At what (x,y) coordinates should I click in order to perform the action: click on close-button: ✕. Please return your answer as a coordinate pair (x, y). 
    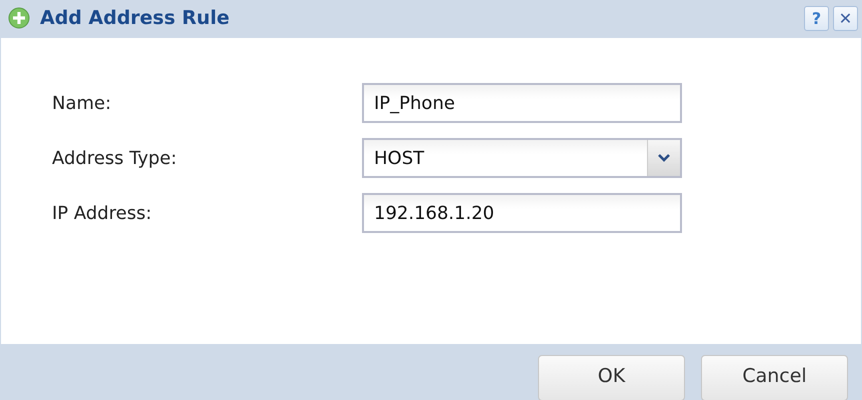
    Looking at the image, I should click on (845, 18).